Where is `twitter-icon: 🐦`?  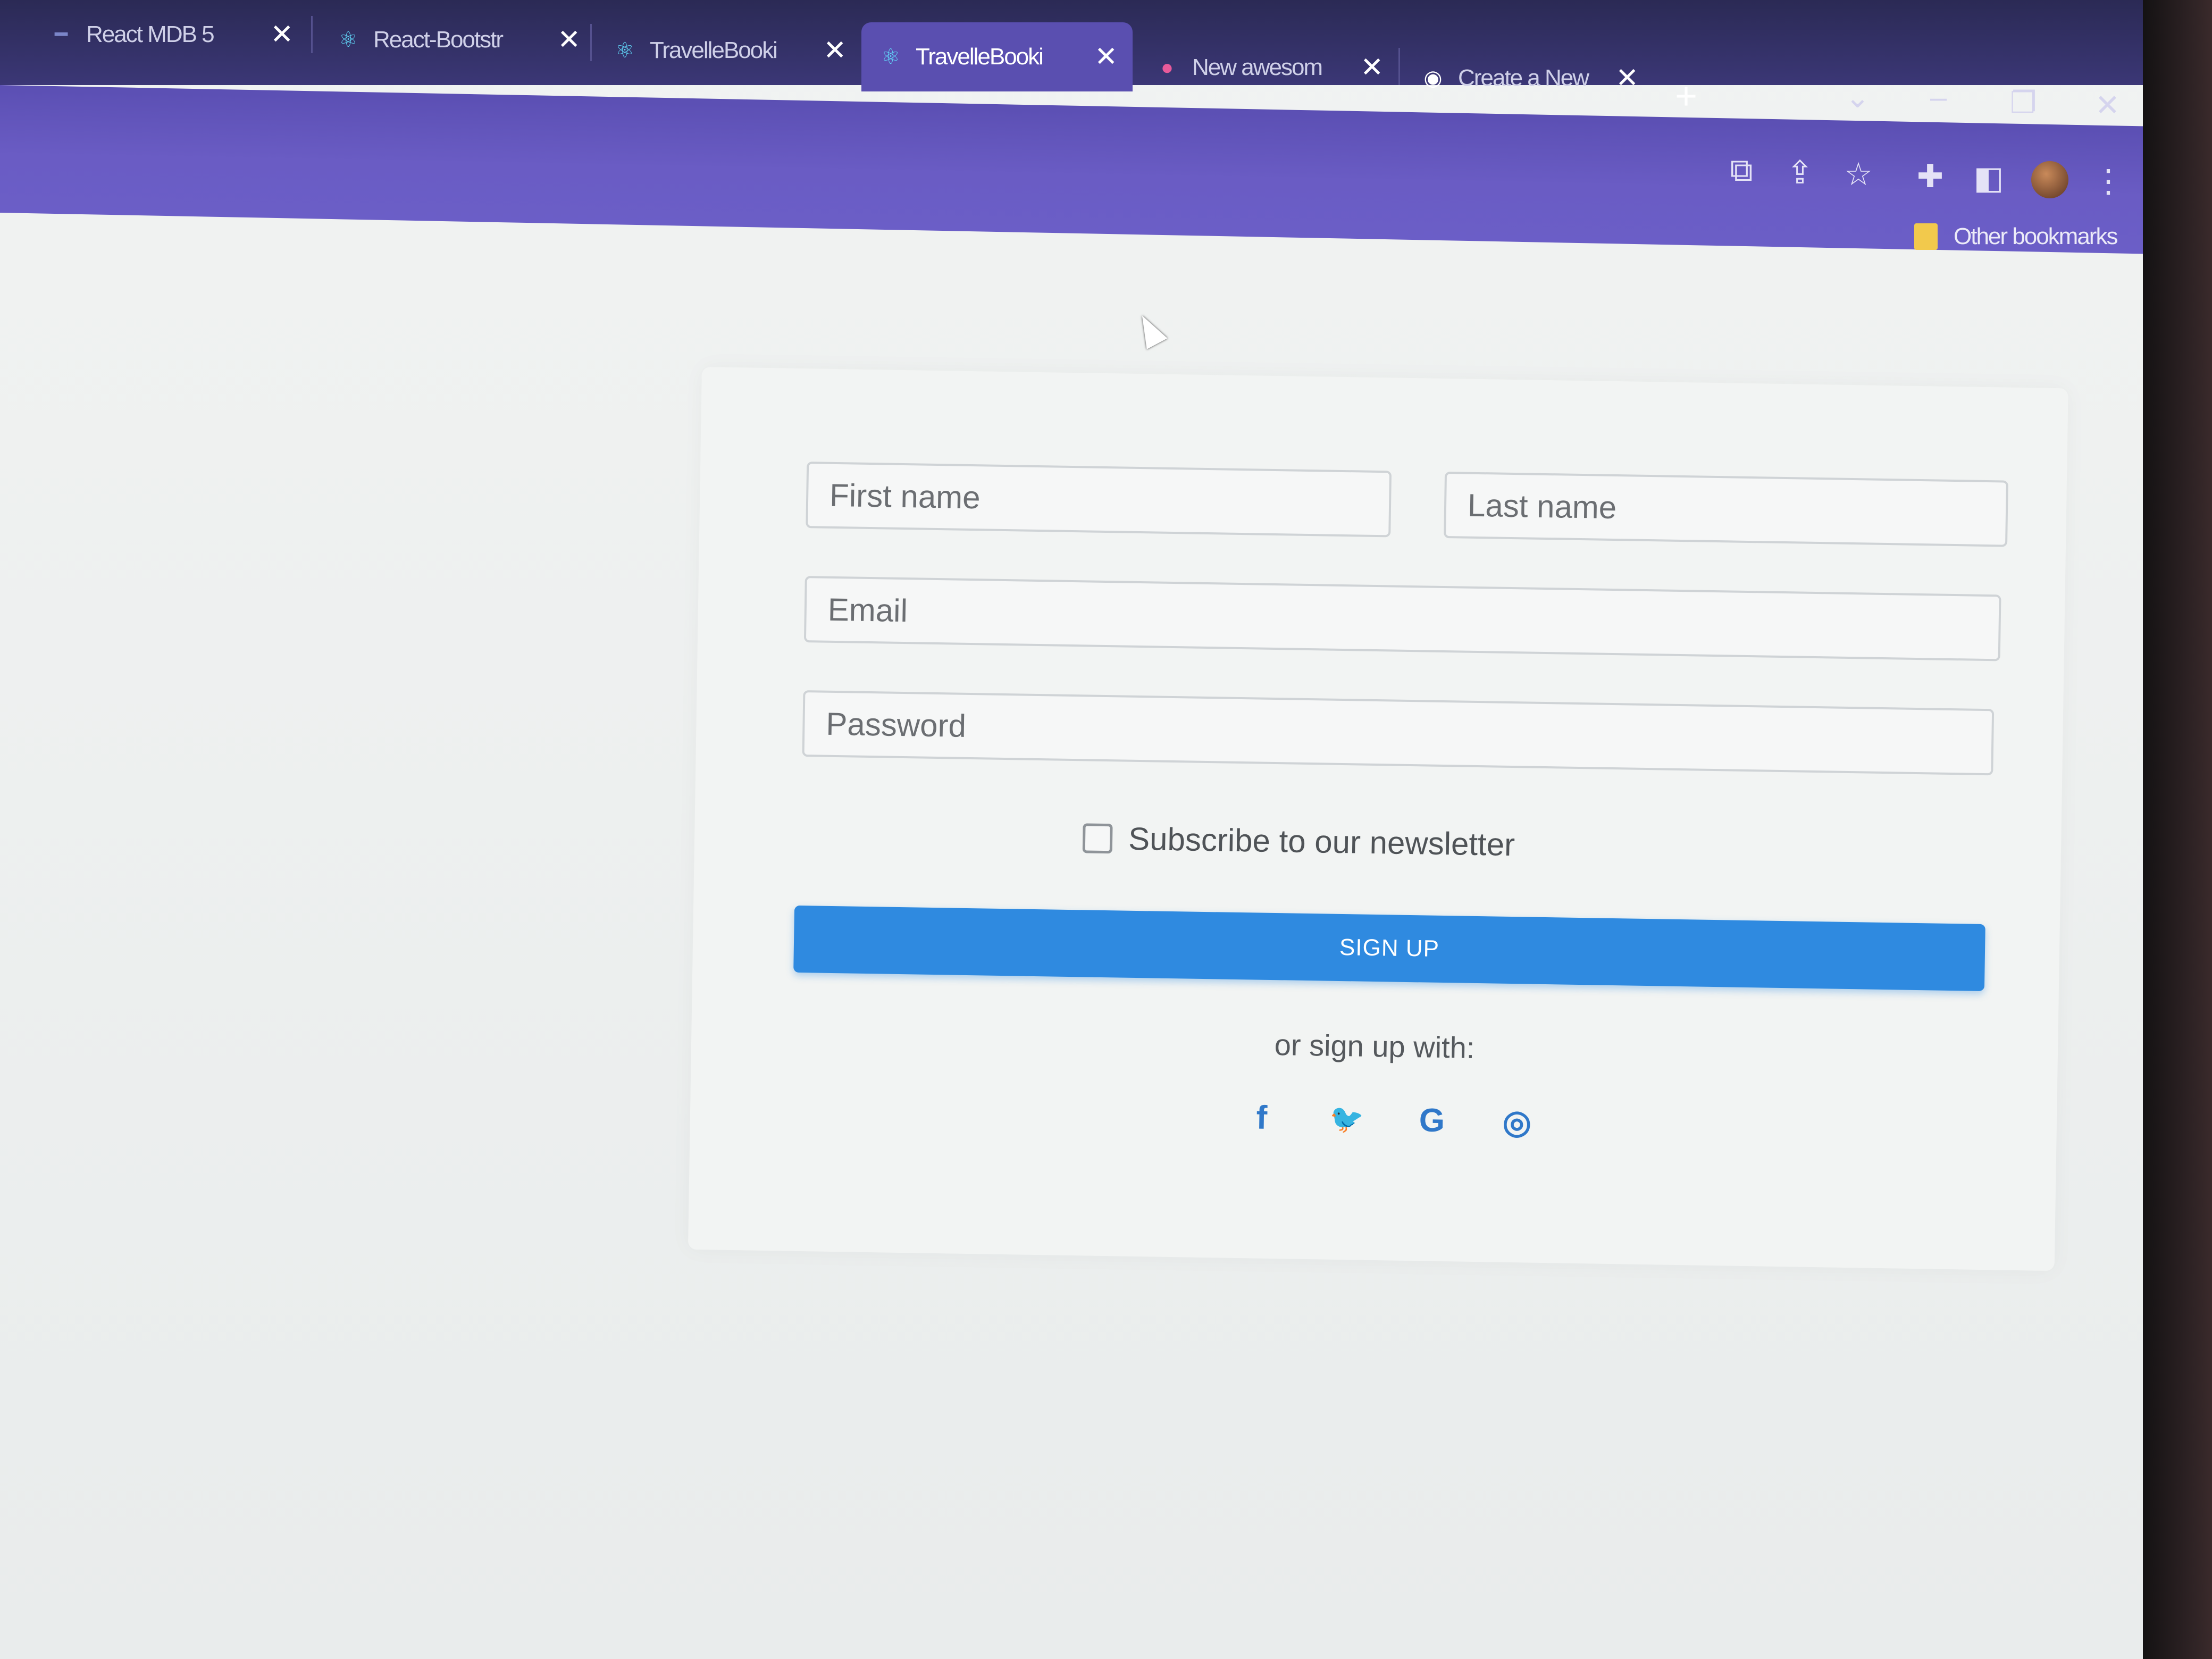
twitter-icon: 🐦 is located at coordinates (1346, 1119).